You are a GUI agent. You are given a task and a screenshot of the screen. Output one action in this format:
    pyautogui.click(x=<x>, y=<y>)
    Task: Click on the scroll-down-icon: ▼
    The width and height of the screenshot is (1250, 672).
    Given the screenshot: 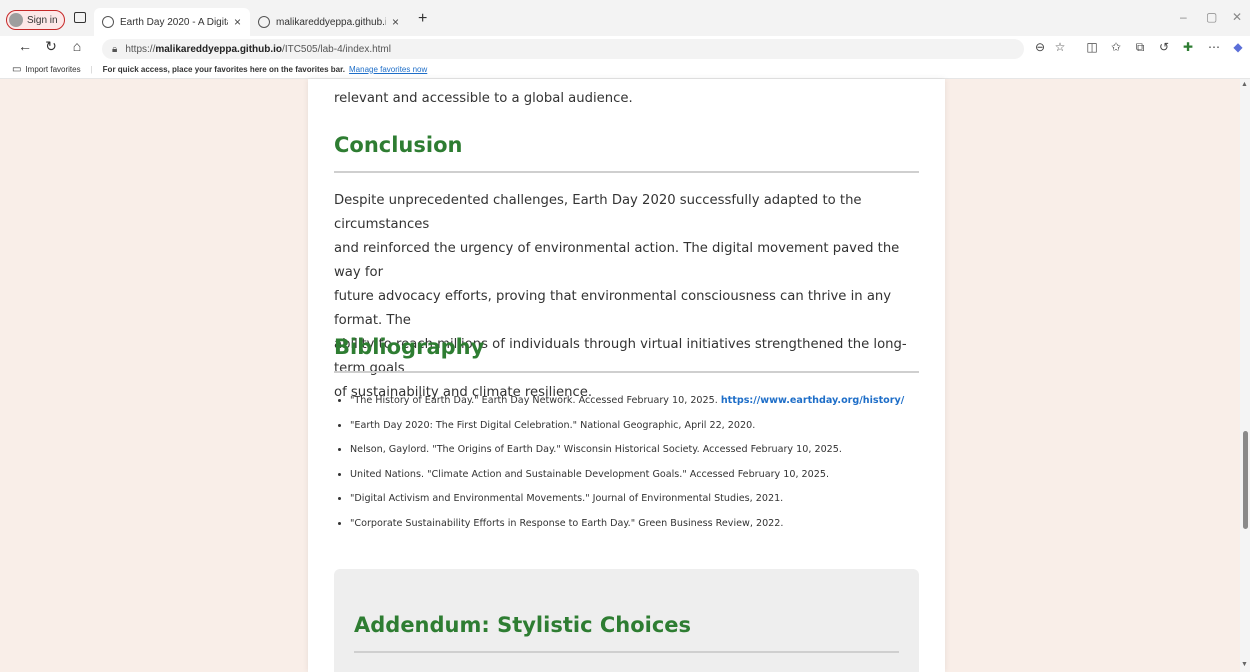 What is the action you would take?
    pyautogui.click(x=1244, y=664)
    